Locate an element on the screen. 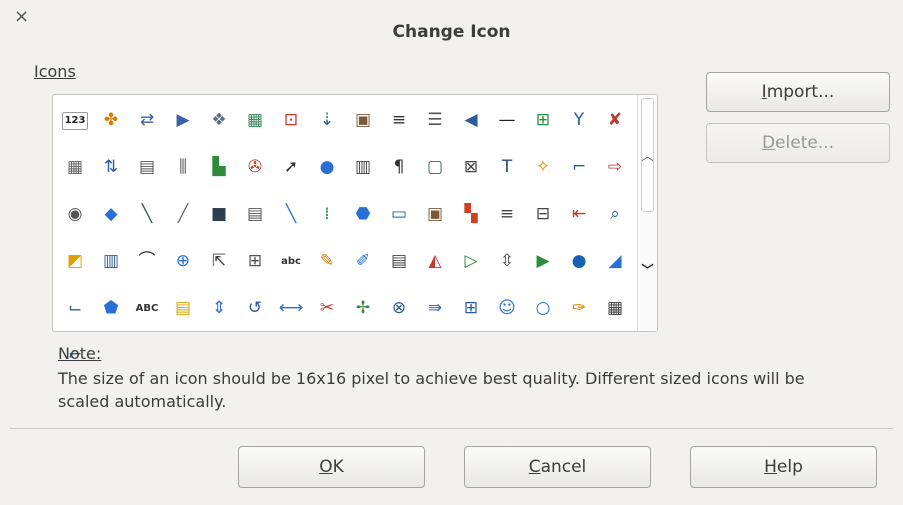  undo-arrow-icon: ◀ is located at coordinates (471, 120).